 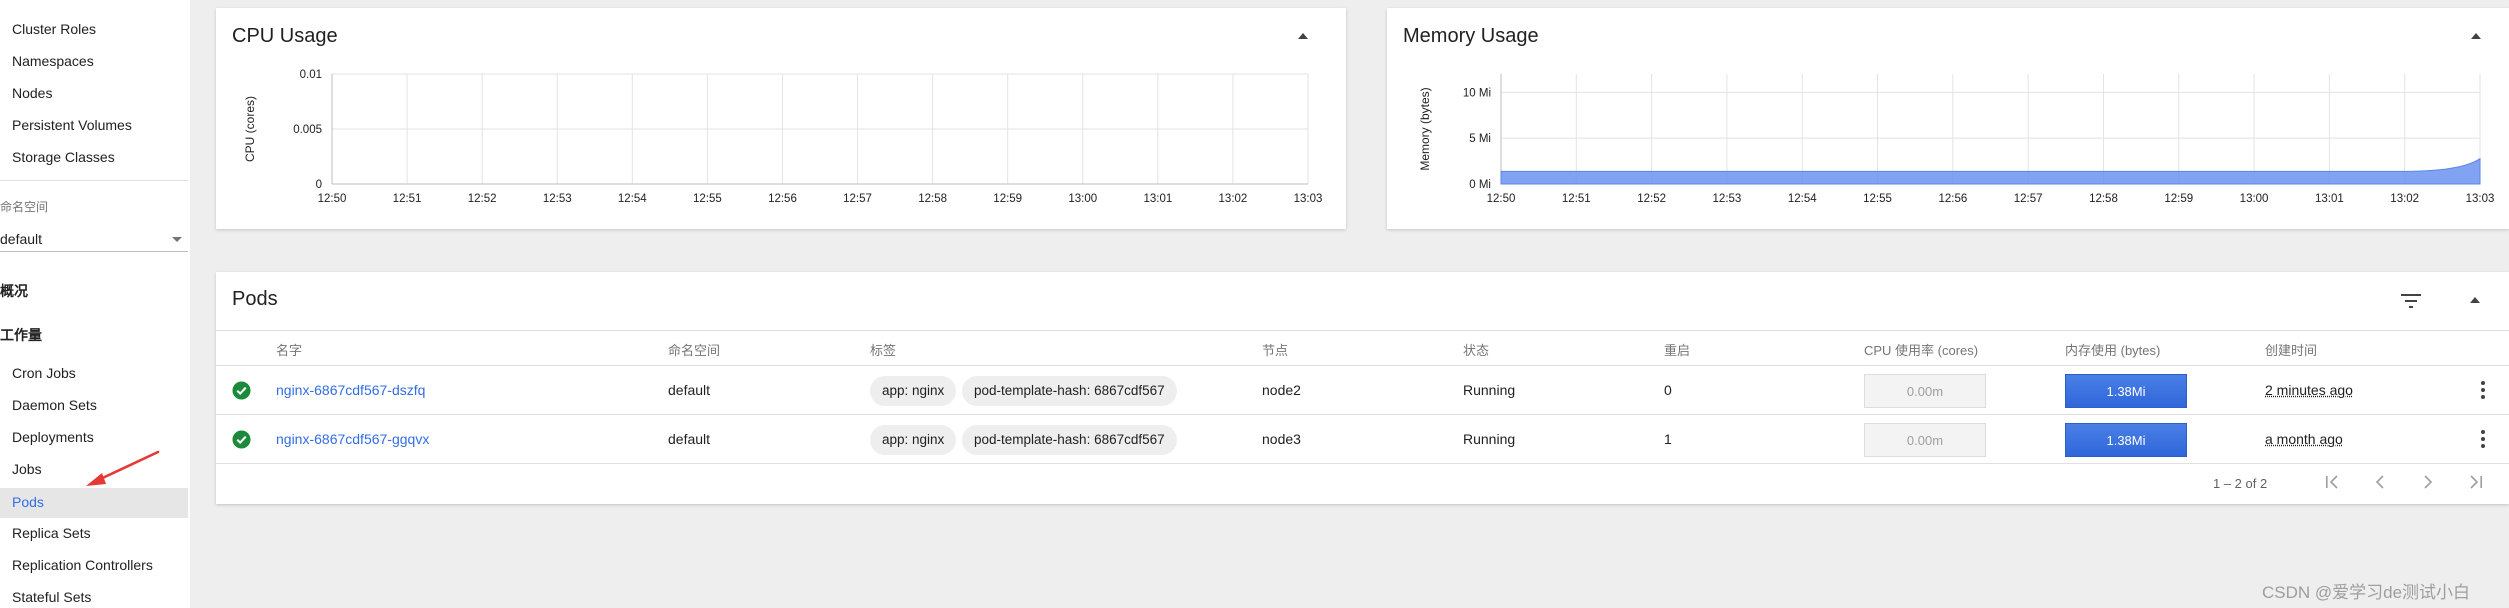 What do you see at coordinates (177, 239) in the screenshot?
I see `chevron-down-icon` at bounding box center [177, 239].